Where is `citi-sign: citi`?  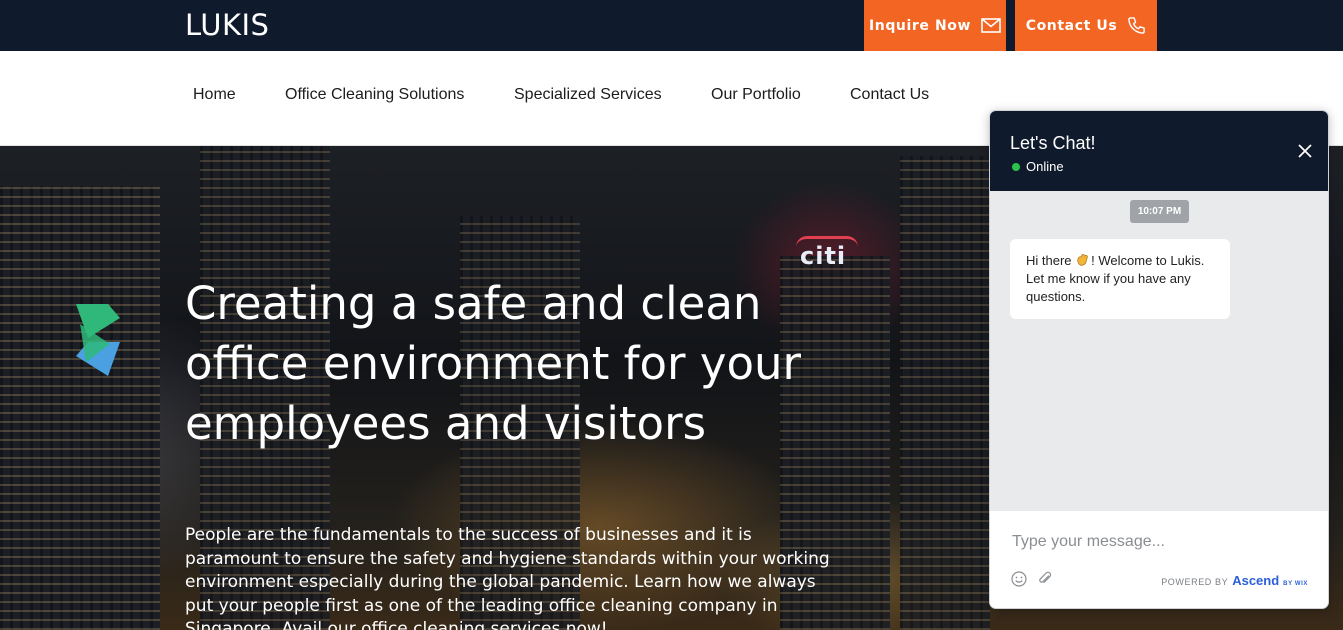
citi-sign: citi is located at coordinates (827, 253).